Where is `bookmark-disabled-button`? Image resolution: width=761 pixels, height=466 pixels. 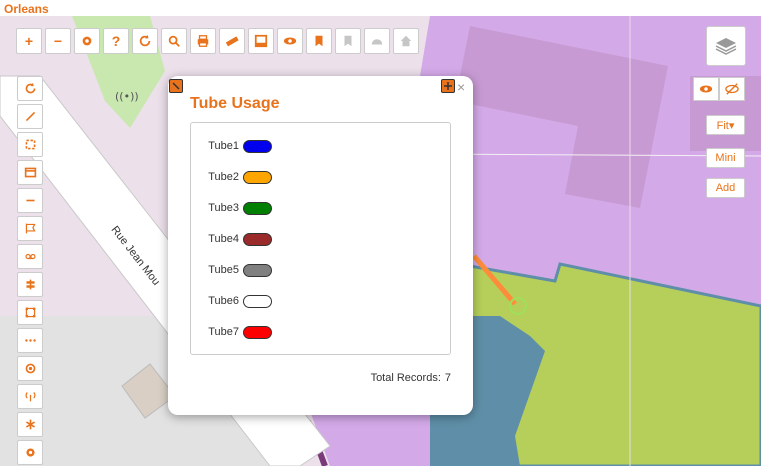 bookmark-disabled-button is located at coordinates (348, 41).